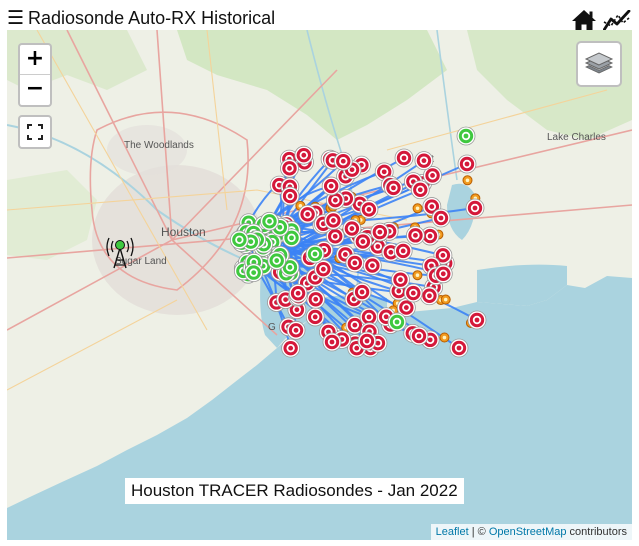 The width and height of the screenshot is (639, 546). What do you see at coordinates (159, 145) in the screenshot?
I see `place-label: The Woodlands` at bounding box center [159, 145].